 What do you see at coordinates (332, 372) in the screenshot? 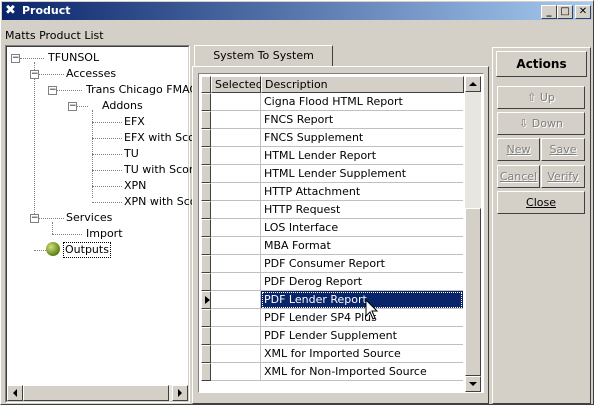
I see `table-row: XML for Non-Imported Source` at bounding box center [332, 372].